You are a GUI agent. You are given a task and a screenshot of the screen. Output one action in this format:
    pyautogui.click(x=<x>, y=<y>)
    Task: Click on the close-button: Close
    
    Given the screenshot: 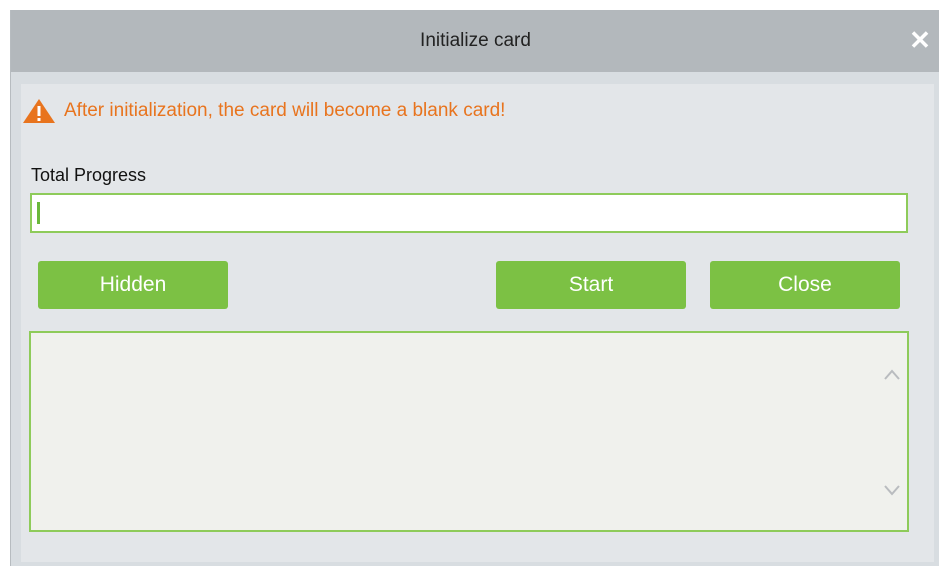 What is the action you would take?
    pyautogui.click(x=805, y=285)
    